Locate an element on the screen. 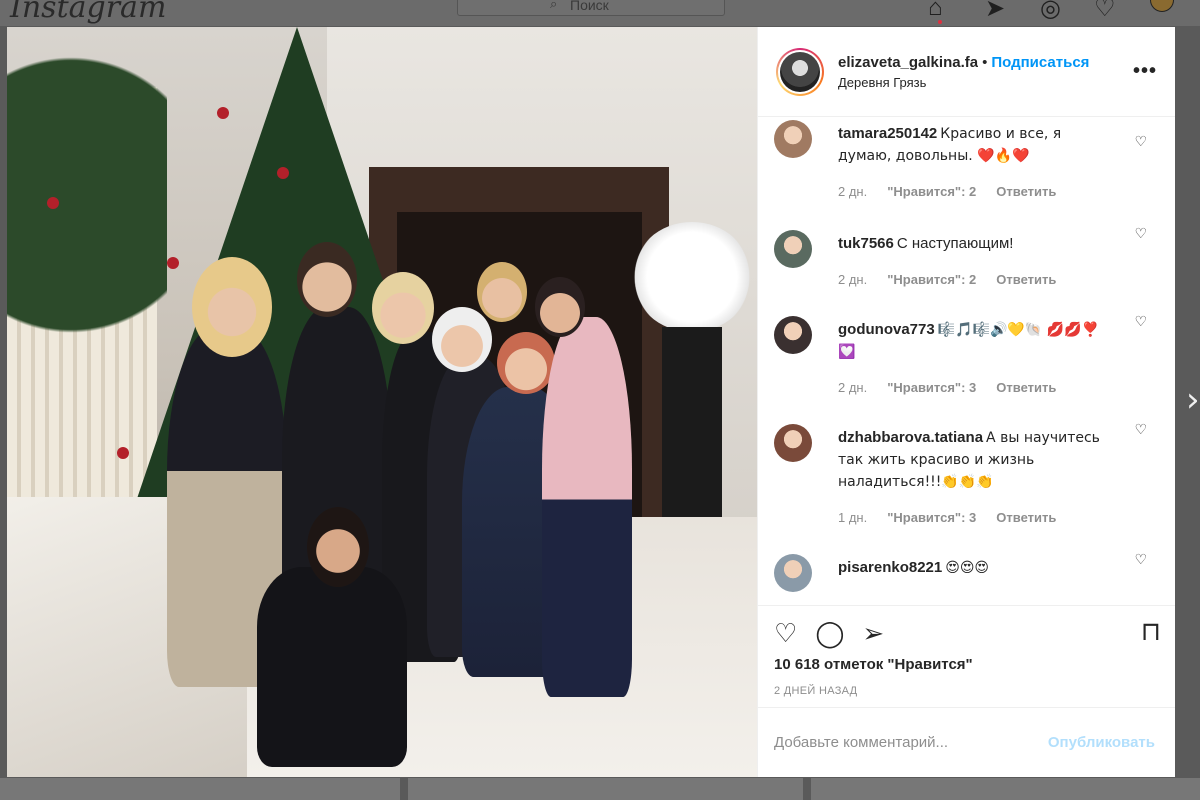 Image resolution: width=1200 pixels, height=800 pixels. photo-pedestal is located at coordinates (692, 422).